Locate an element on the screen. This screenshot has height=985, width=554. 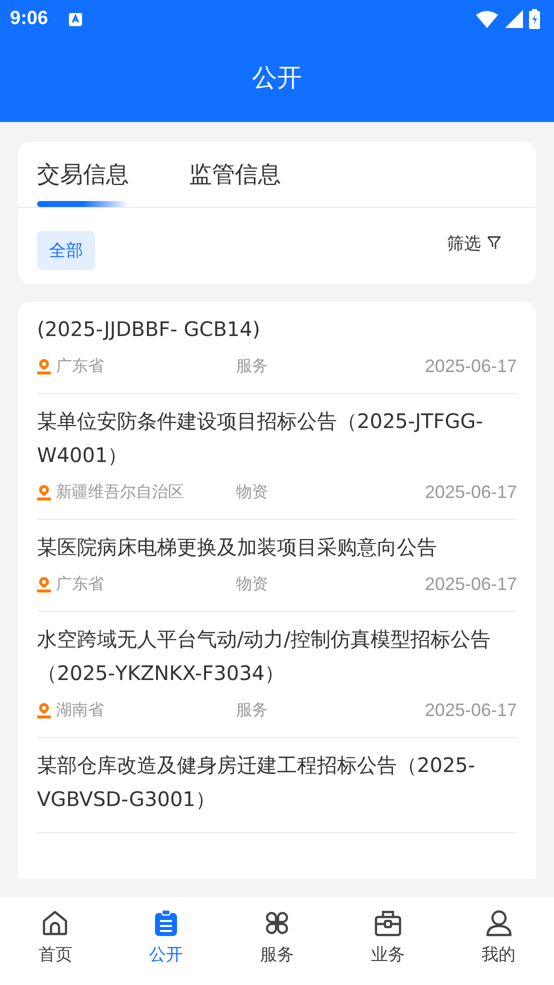
filter-icon is located at coordinates (494, 243).